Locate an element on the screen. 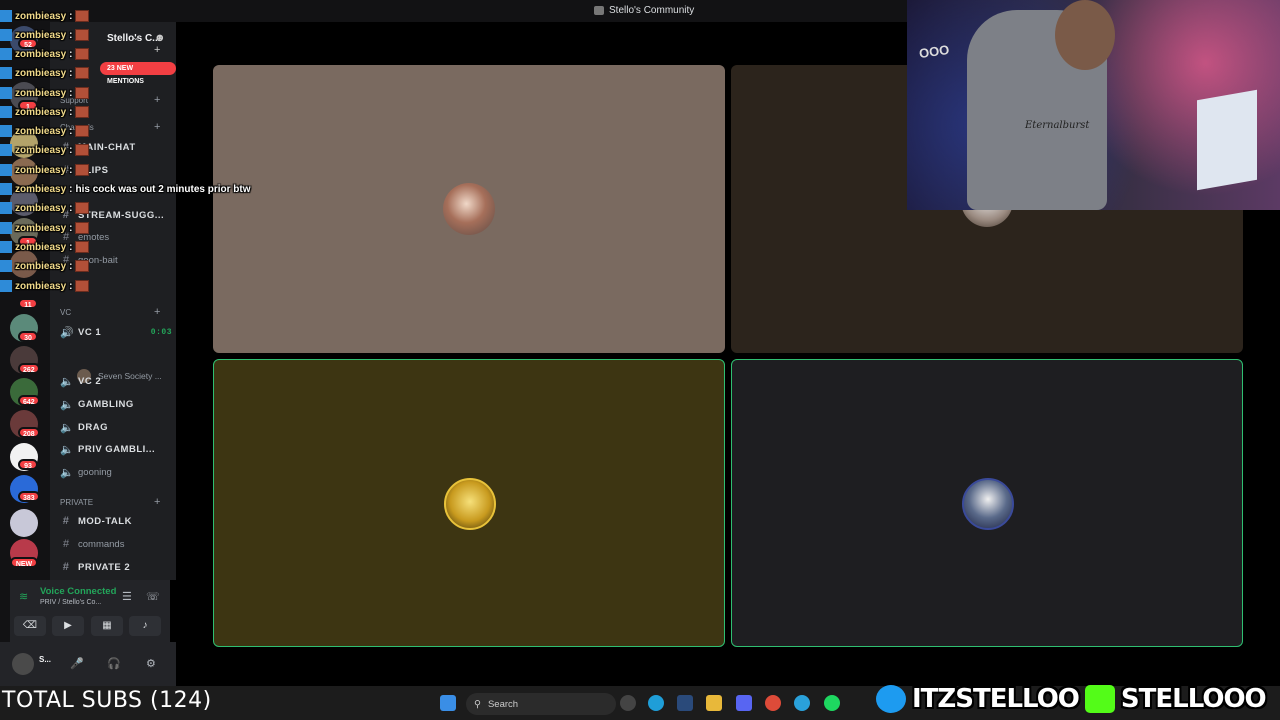 The height and width of the screenshot is (720, 1280). channel-private-2: # PRIVATE 2 is located at coordinates (116, 567).